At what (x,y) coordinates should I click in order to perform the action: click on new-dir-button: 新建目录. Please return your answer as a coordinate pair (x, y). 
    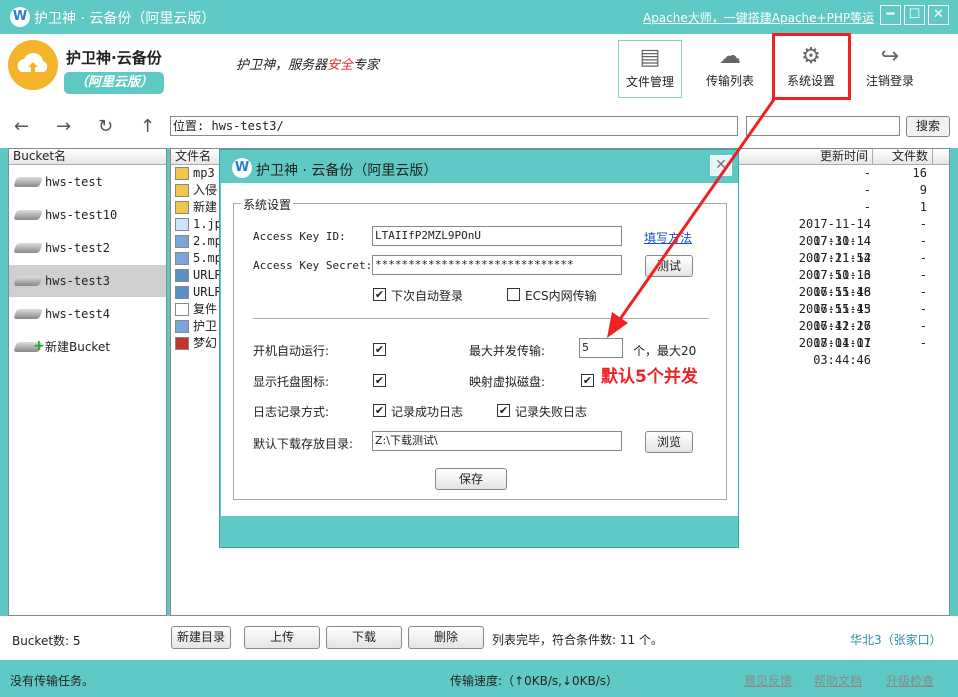
    Looking at the image, I should click on (201, 637).